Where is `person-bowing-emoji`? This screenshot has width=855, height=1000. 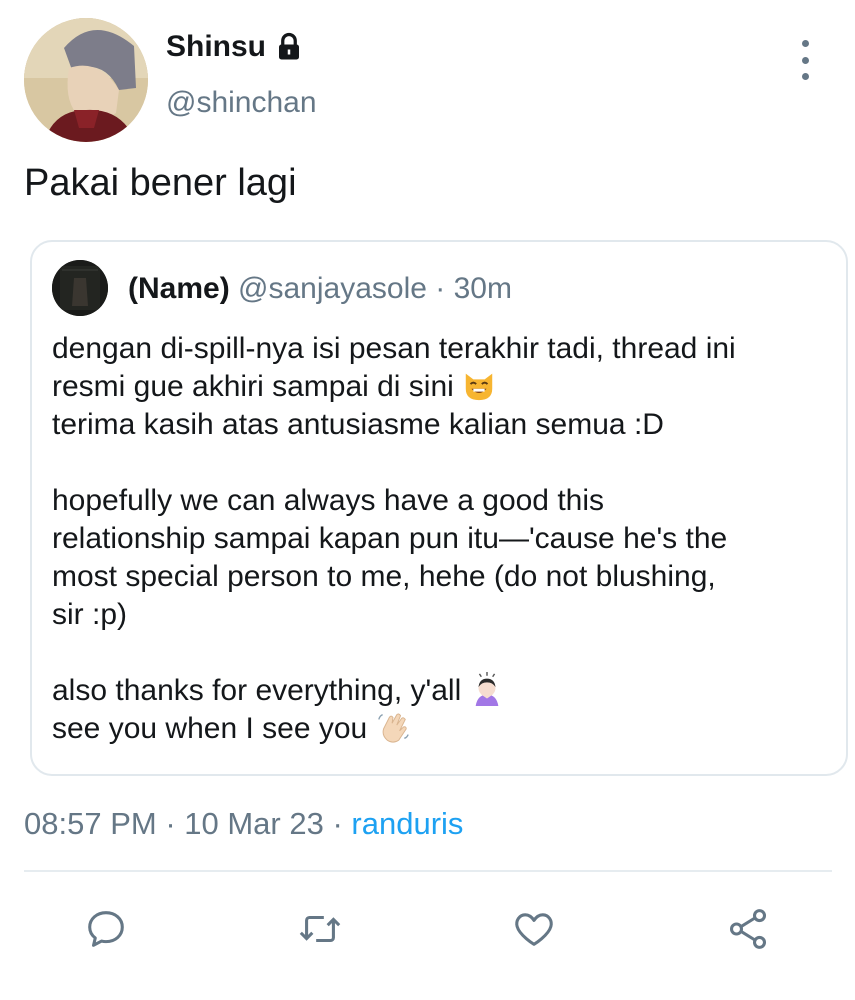
person-bowing-emoji is located at coordinates (486, 689).